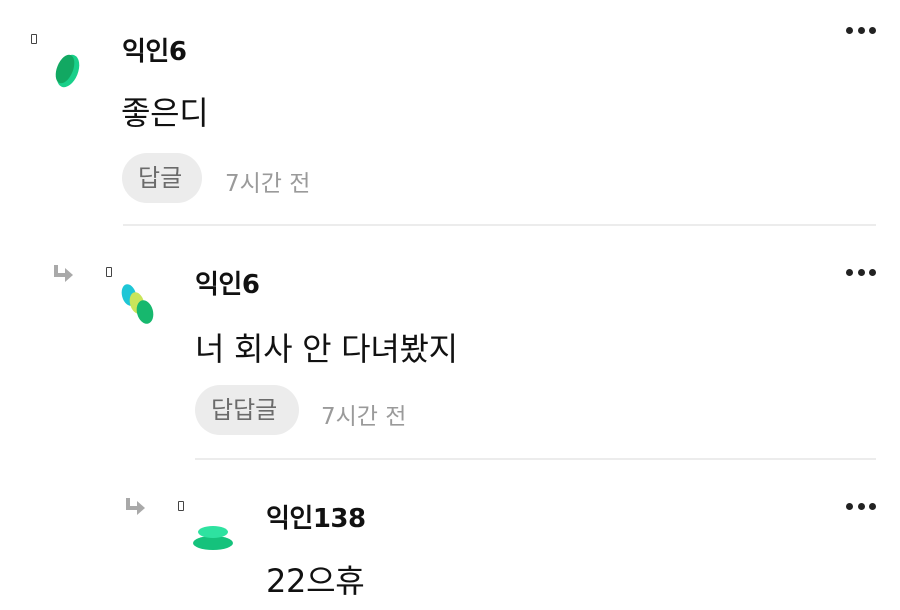 The height and width of the screenshot is (610, 900). What do you see at coordinates (316, 516) in the screenshot?
I see `comment-author: 익인138` at bounding box center [316, 516].